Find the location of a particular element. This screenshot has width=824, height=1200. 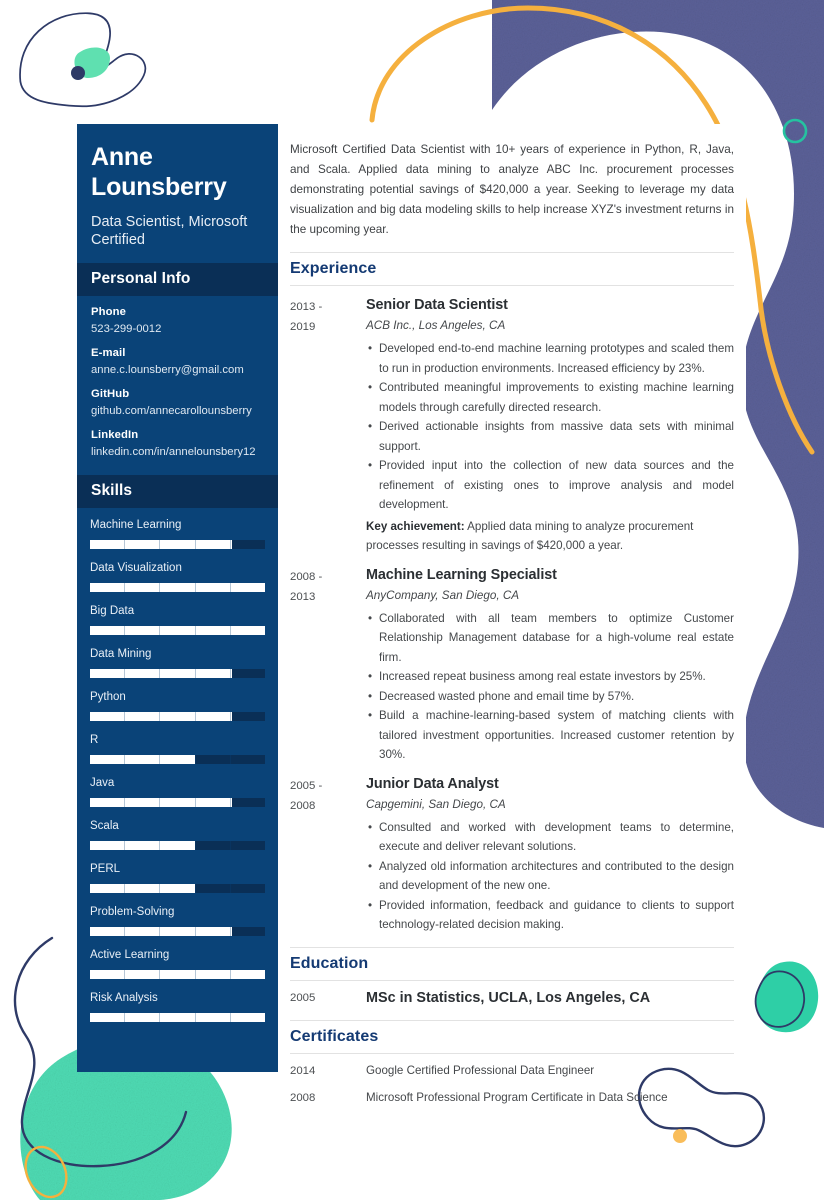

experience-date-start: 2008 - is located at coordinates (306, 576).